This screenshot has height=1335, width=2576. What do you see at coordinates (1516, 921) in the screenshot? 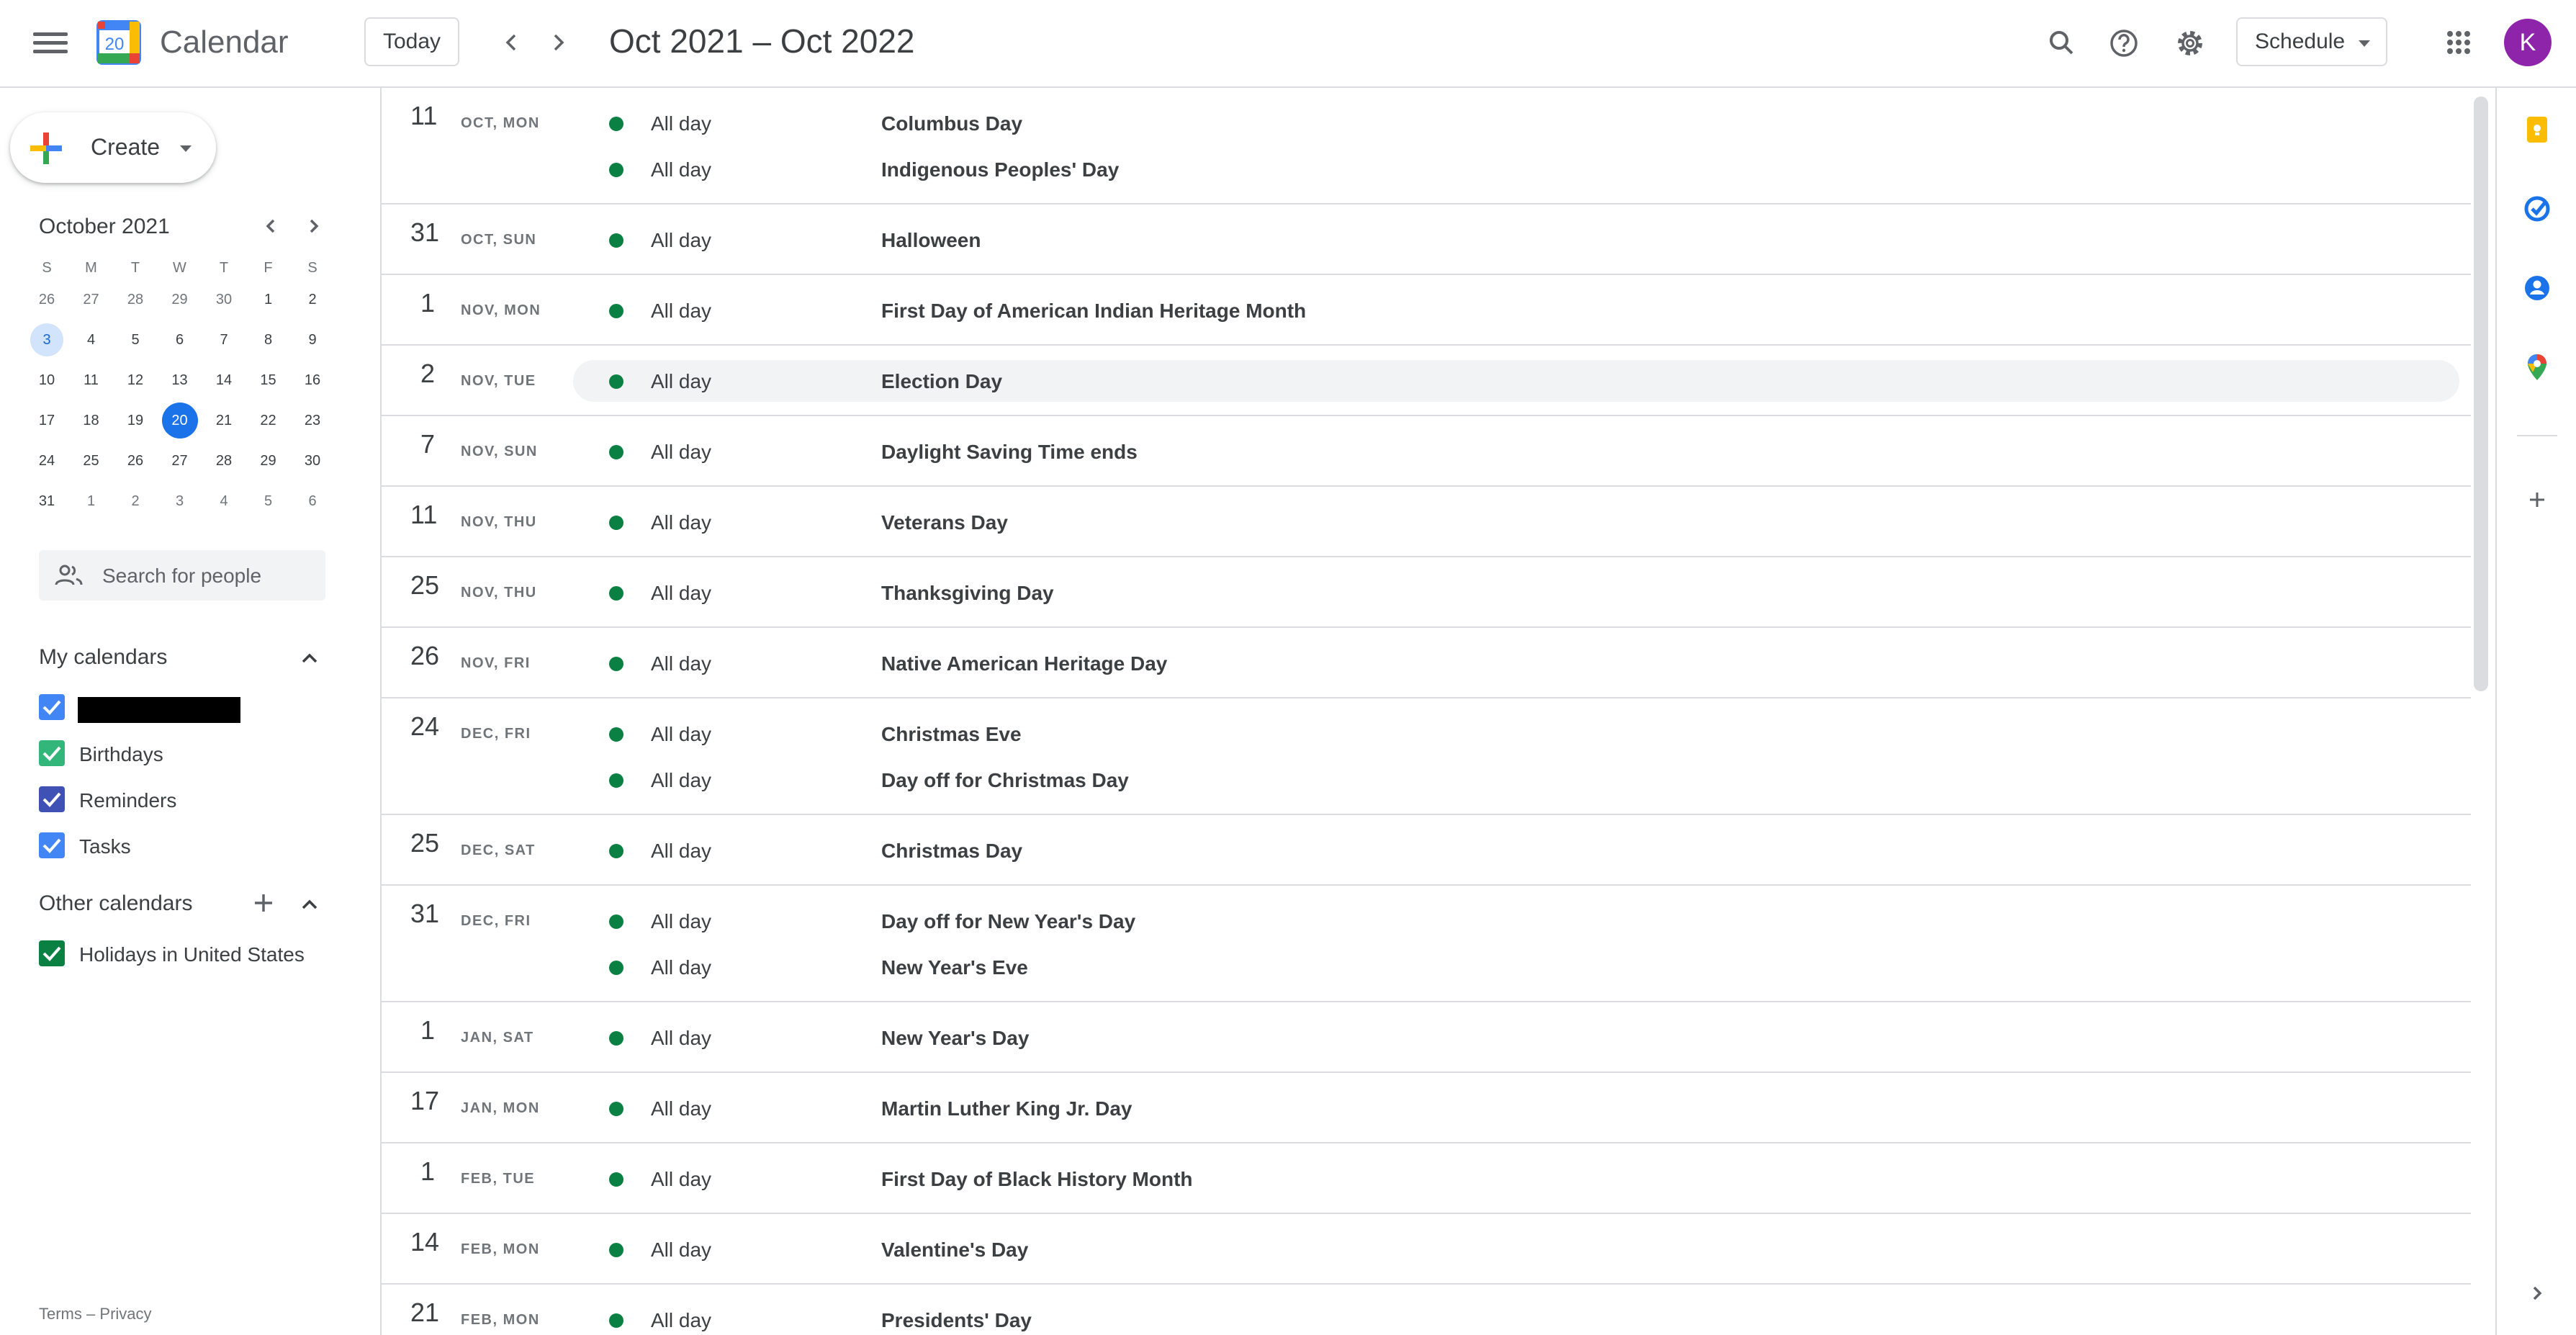
I see `schedule-event: All day Day off for New Year's Day` at bounding box center [1516, 921].